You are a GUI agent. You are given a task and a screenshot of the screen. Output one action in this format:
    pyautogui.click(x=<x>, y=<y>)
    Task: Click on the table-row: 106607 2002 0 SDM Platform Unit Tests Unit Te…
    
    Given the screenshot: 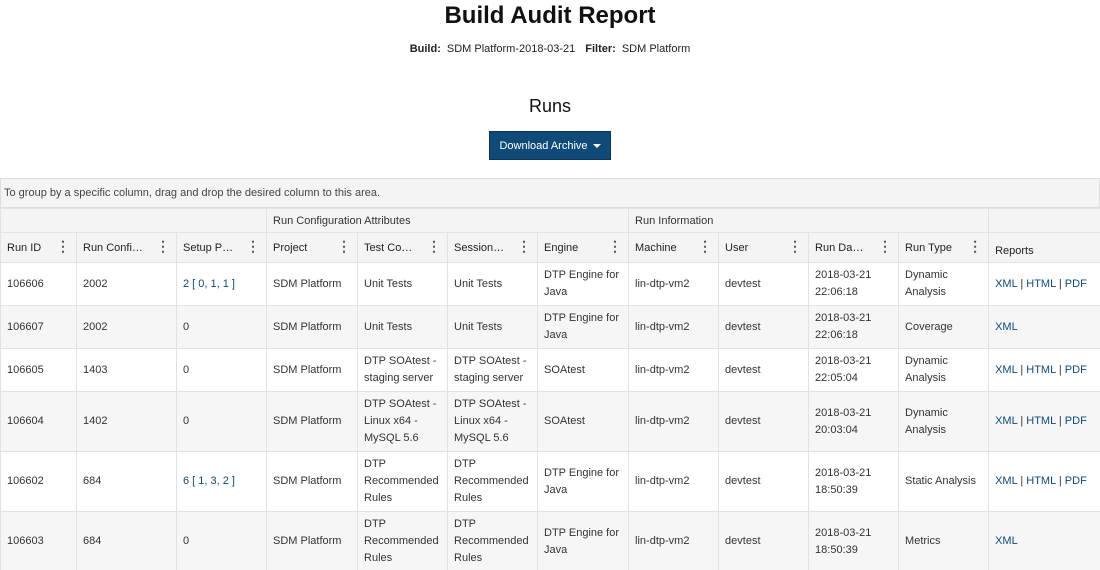 What is the action you would take?
    pyautogui.click(x=550, y=327)
    